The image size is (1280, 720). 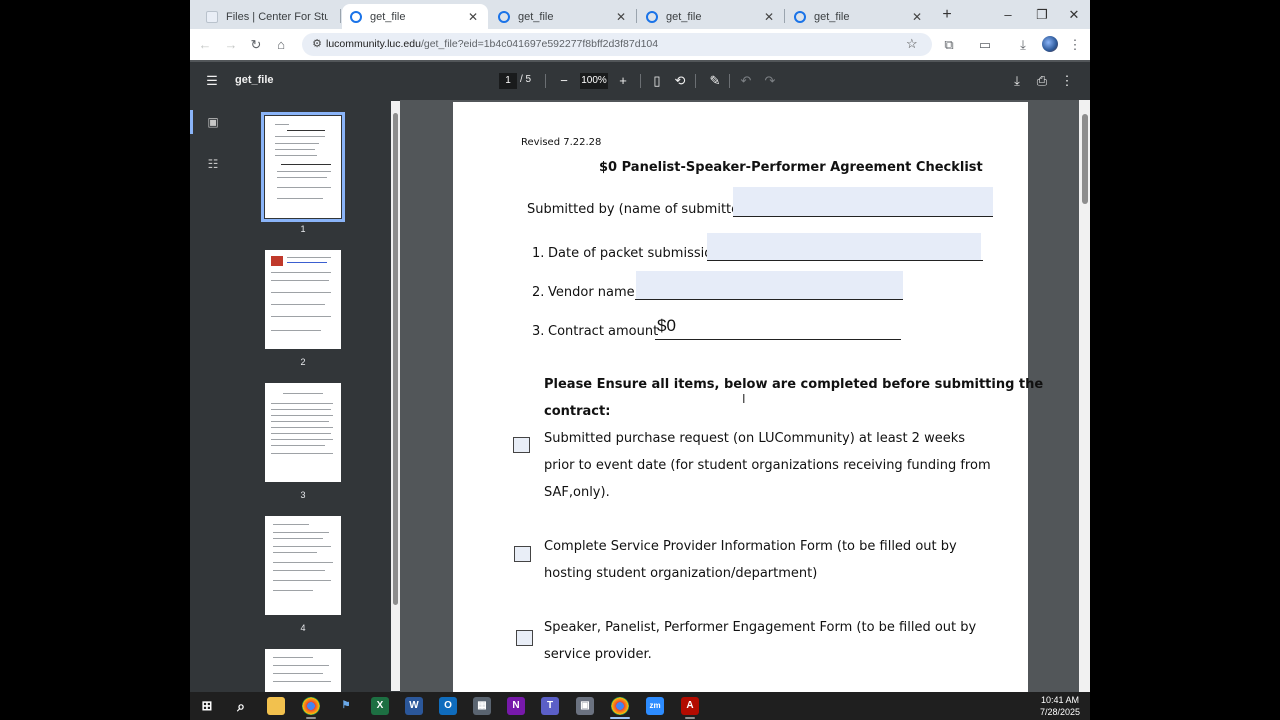 I want to click on pdf-more-options-icon: ⋮, so click(x=1067, y=81).